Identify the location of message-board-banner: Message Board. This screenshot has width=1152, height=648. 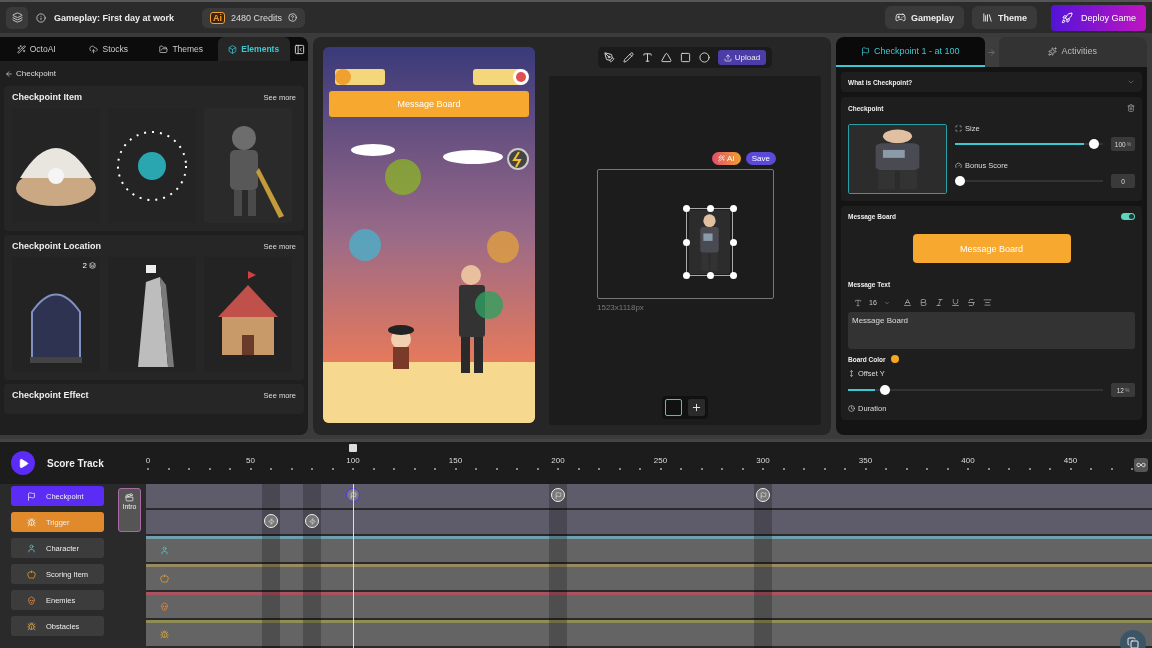
(429, 104).